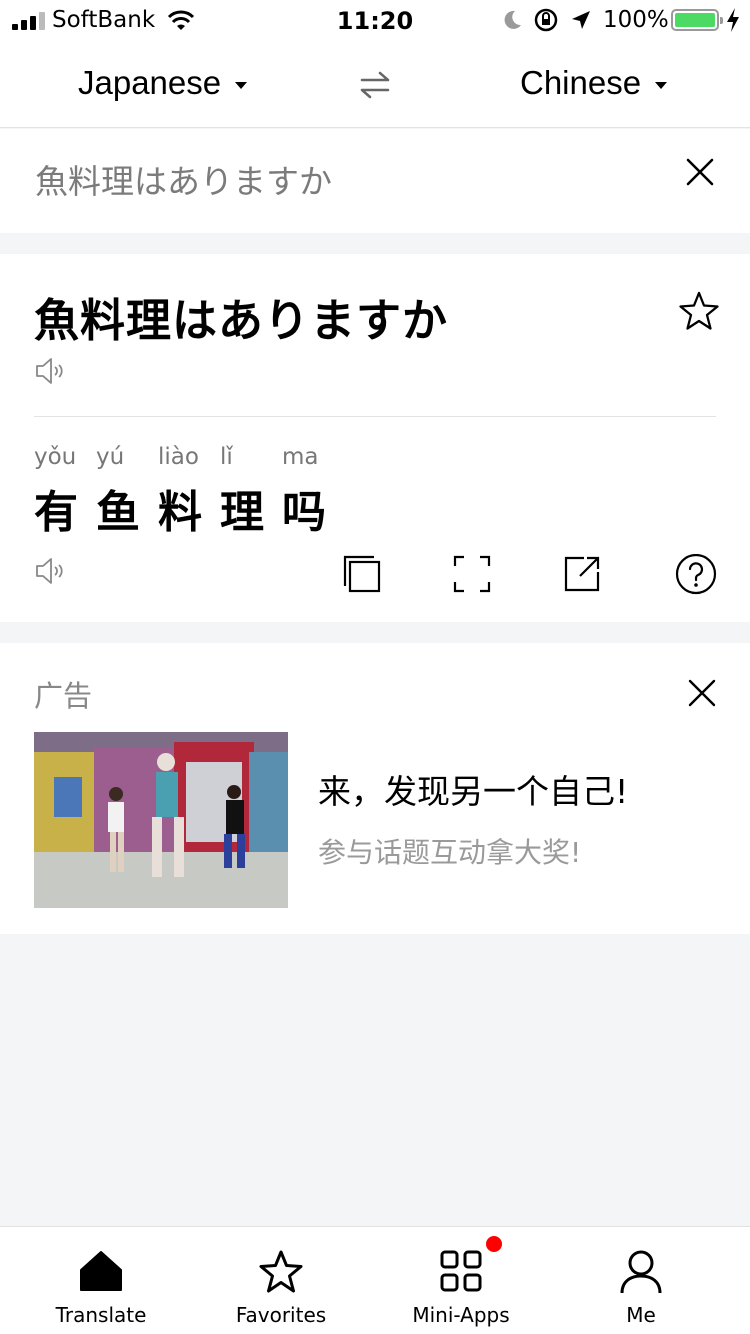  Describe the element at coordinates (582, 574) in the screenshot. I see `share-icon` at that location.